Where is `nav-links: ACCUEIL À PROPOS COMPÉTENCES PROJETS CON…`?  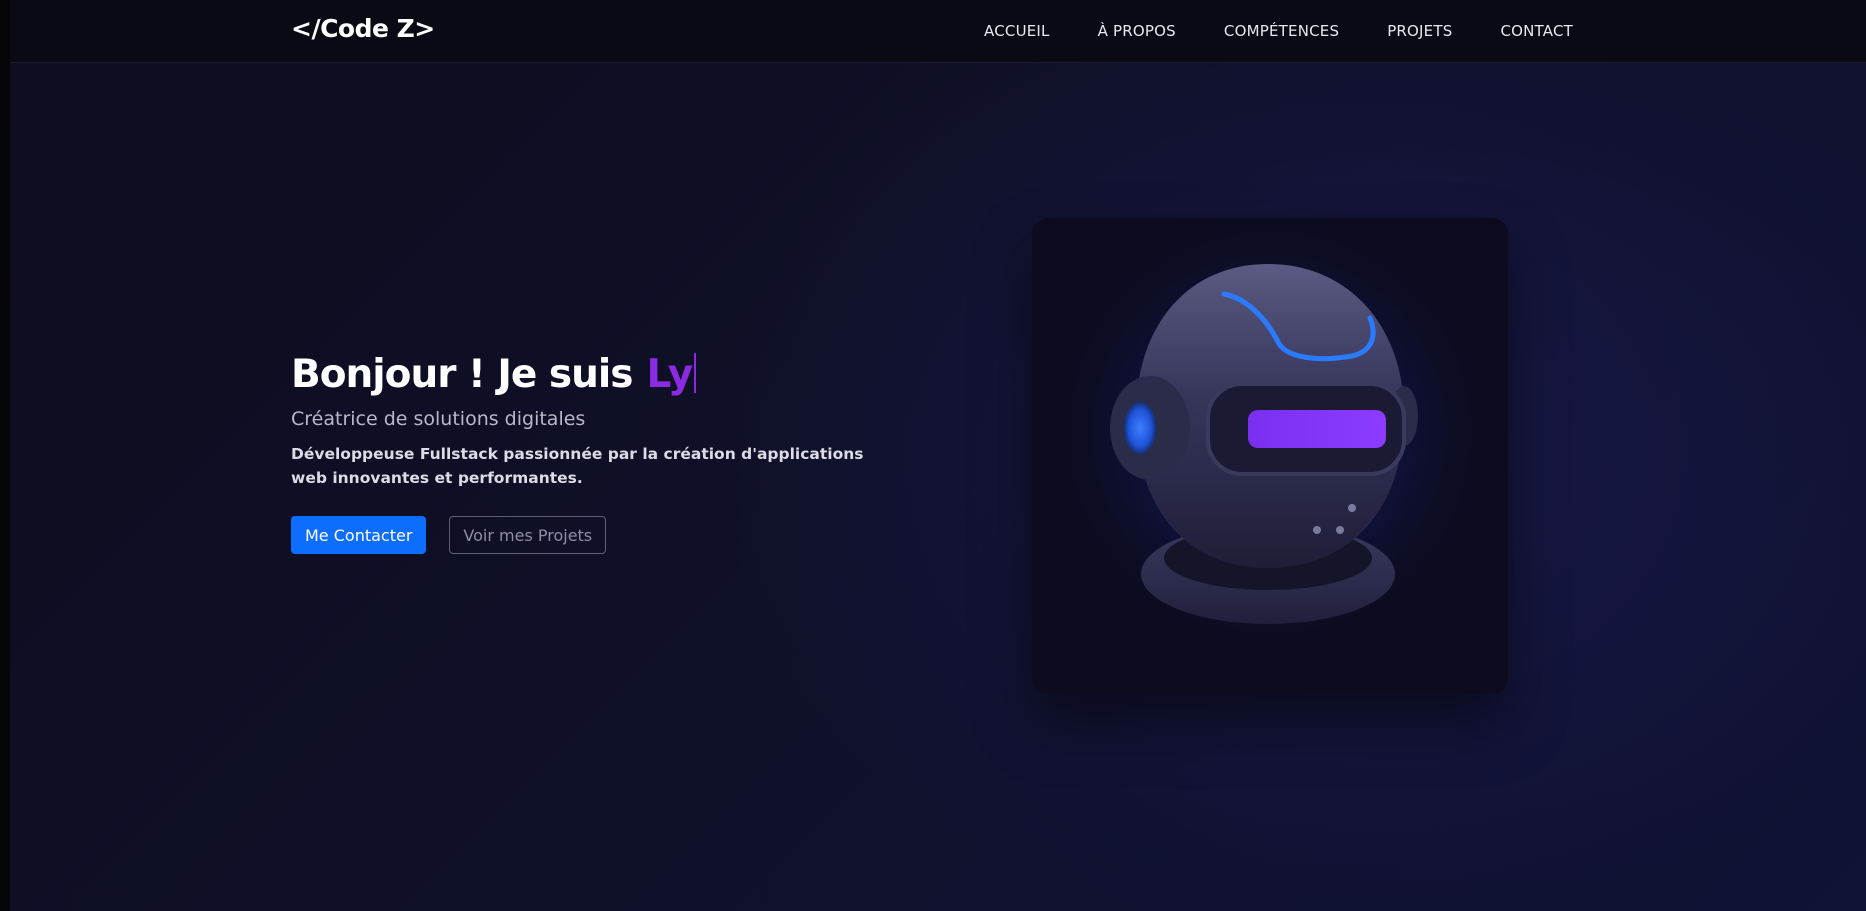
nav-links: ACCUEIL À PROPOS COMPÉTENCES PROJETS CON… is located at coordinates (1278, 31).